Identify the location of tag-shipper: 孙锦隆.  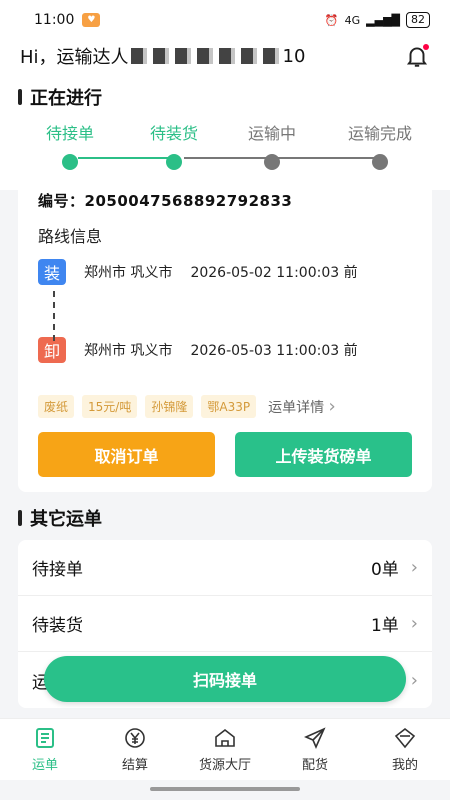
(169, 406).